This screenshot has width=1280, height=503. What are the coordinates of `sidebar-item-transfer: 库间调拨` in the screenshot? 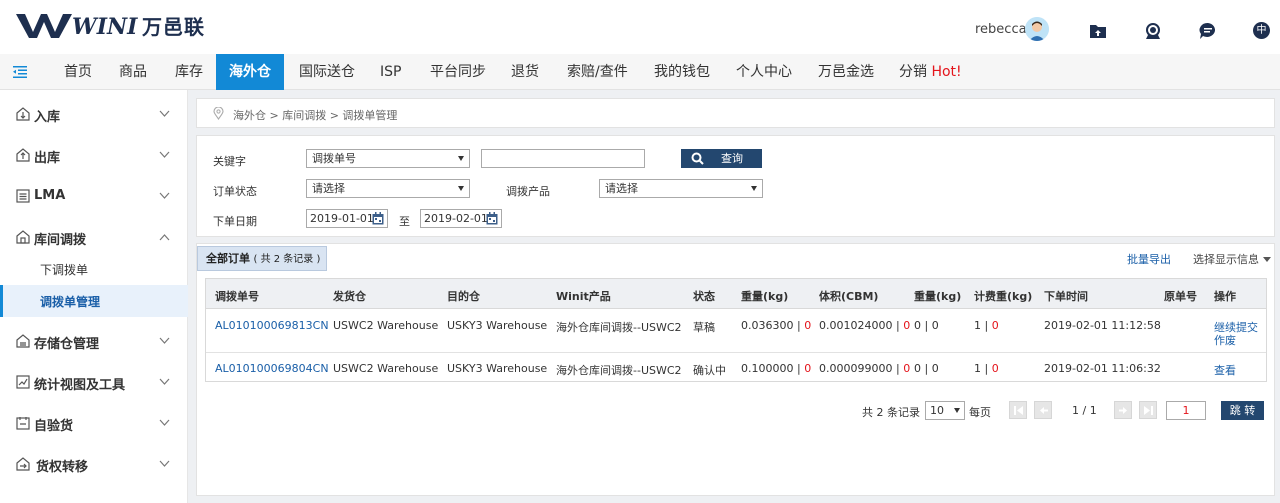 It's located at (94, 237).